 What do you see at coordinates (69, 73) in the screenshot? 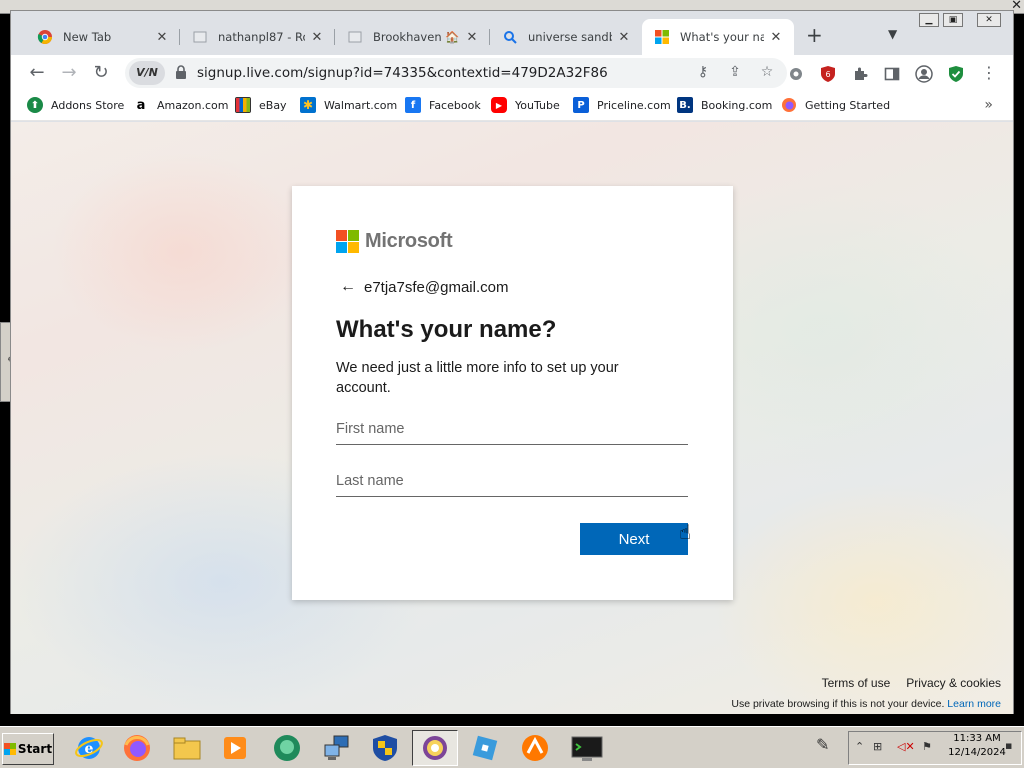
I see `forward-icon: →` at bounding box center [69, 73].